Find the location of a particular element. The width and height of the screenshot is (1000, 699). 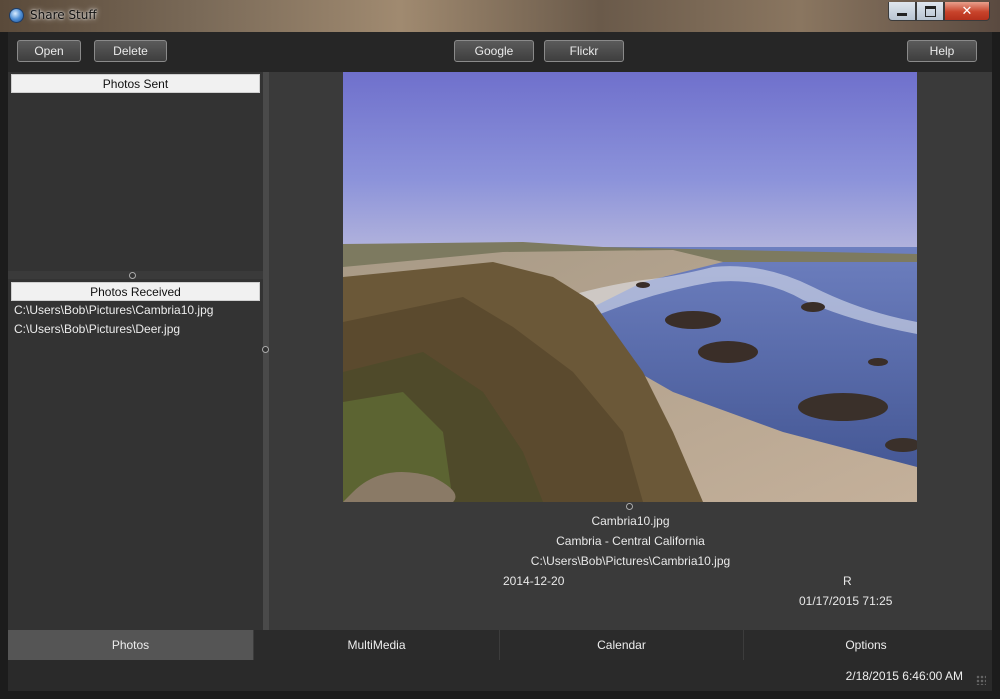

photos-sent-list is located at coordinates (135, 182).